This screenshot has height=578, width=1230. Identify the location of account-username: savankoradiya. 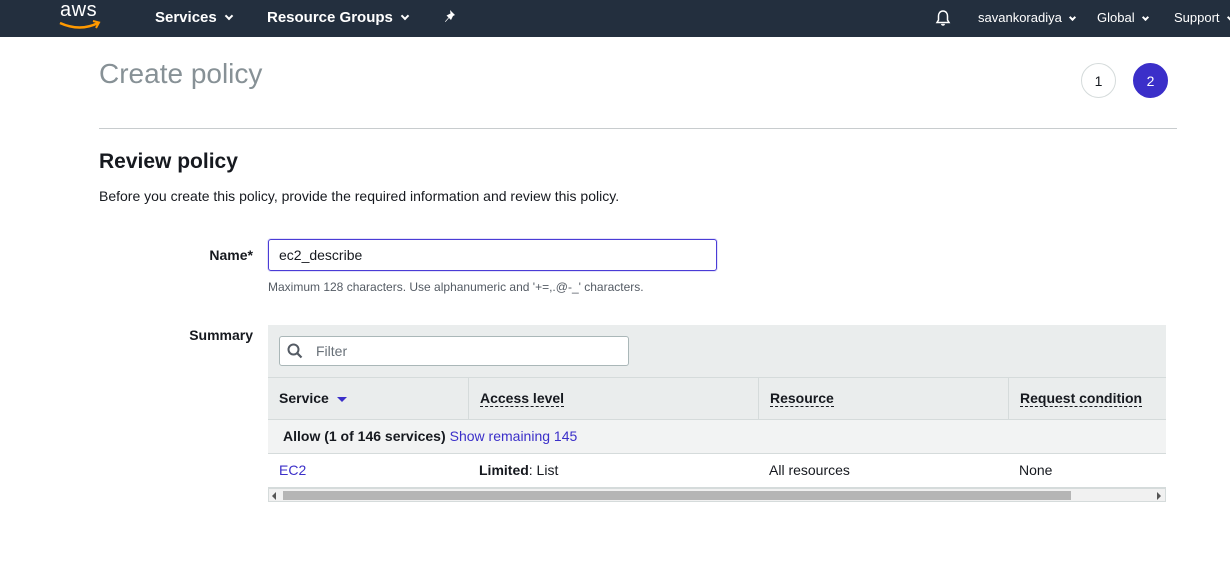
(1020, 17).